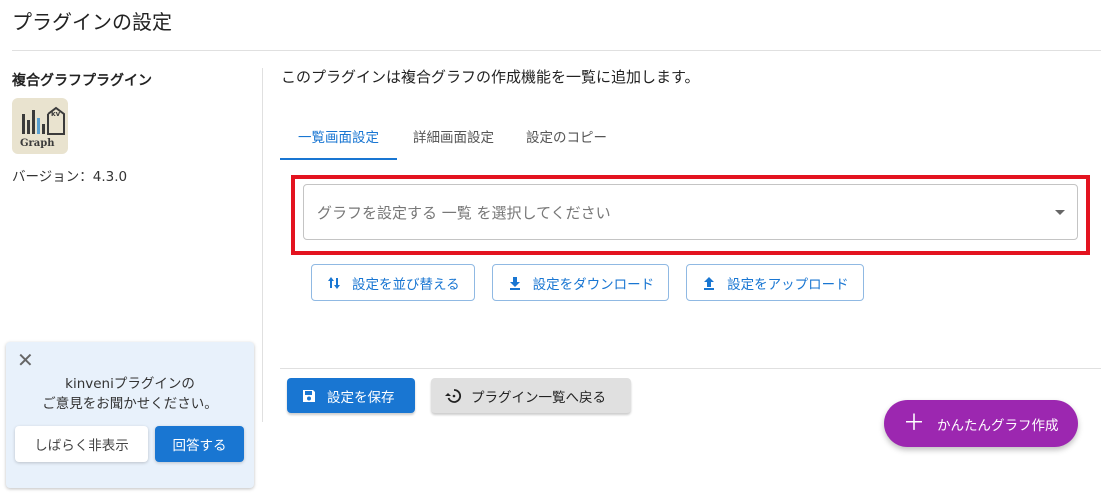 The image size is (1105, 495). I want to click on tab-copy-settings: 設定のコピー, so click(566, 137).